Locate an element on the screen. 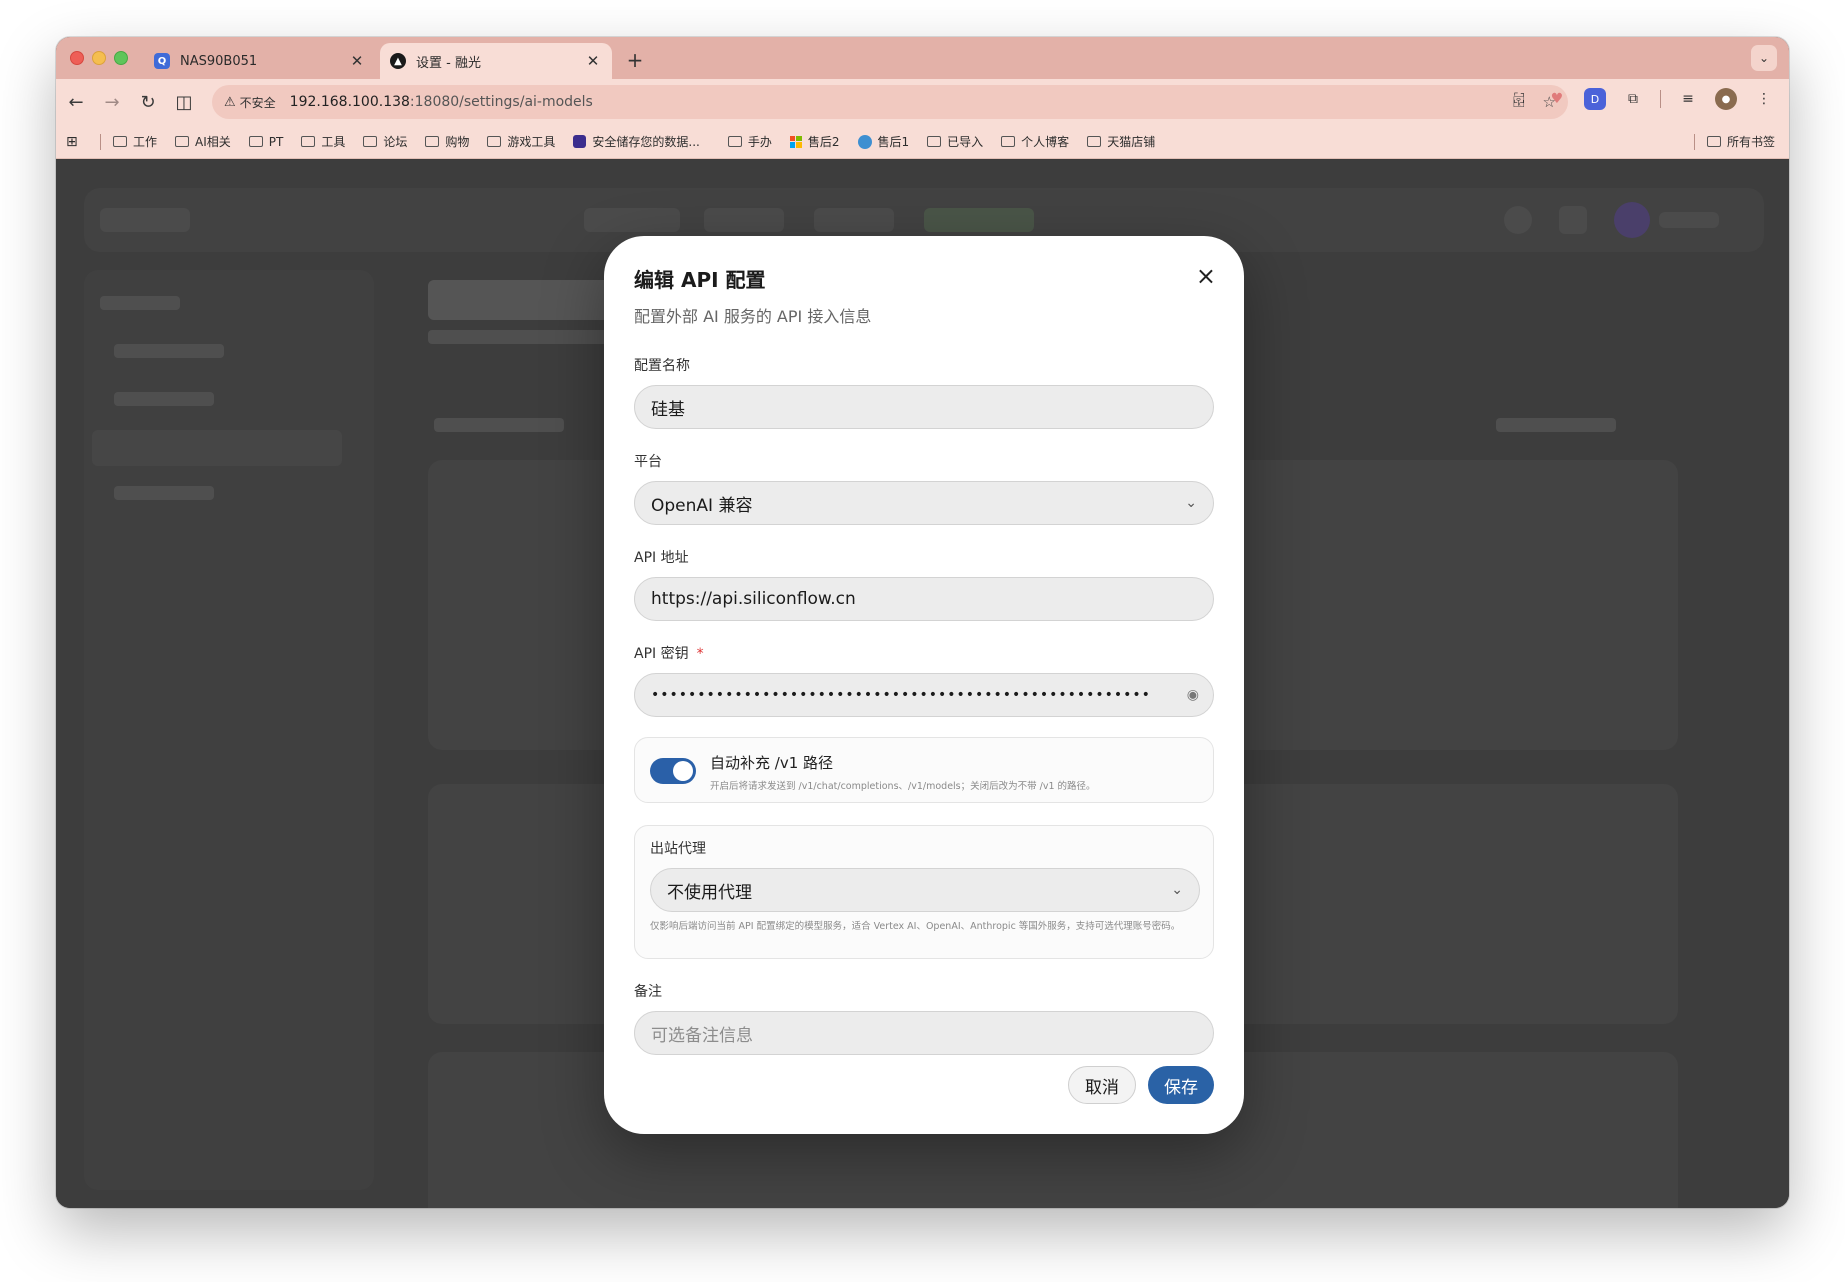 The width and height of the screenshot is (1845, 1282). section-title is located at coordinates (499, 425).